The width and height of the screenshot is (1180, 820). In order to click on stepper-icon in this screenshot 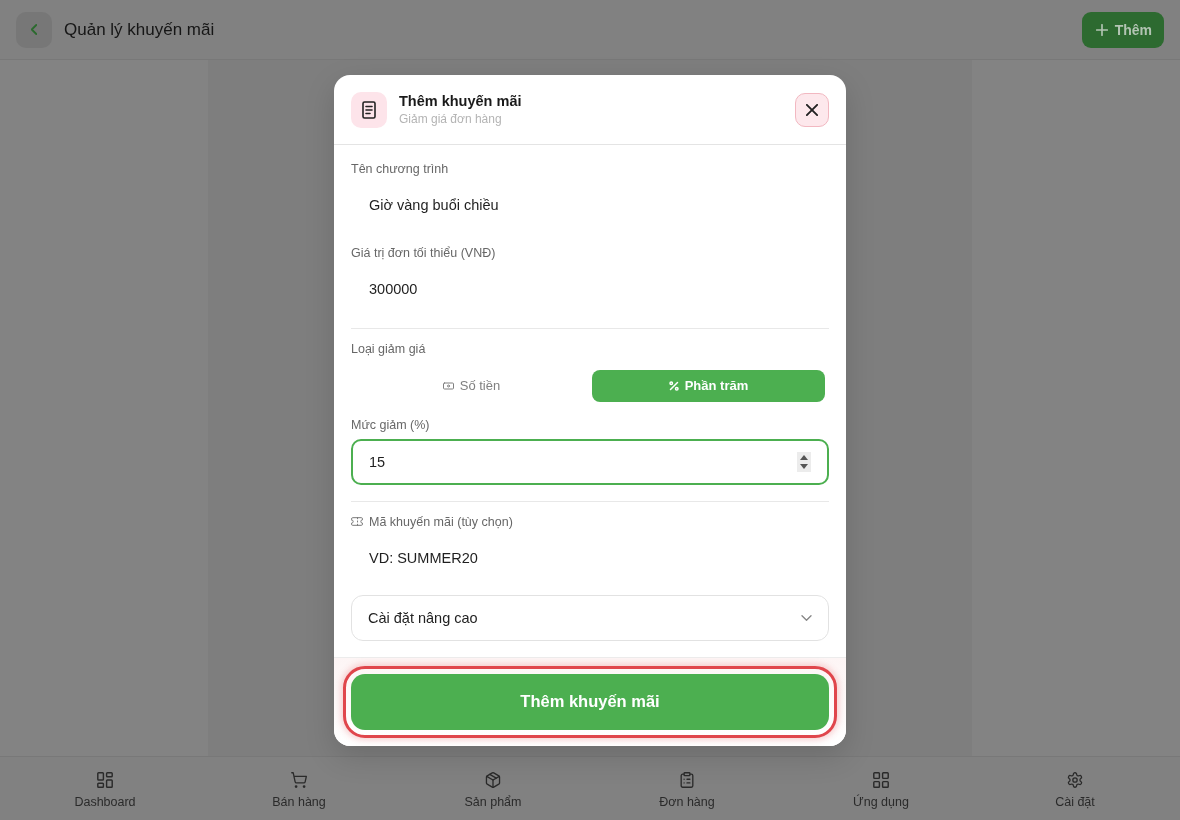, I will do `click(804, 461)`.